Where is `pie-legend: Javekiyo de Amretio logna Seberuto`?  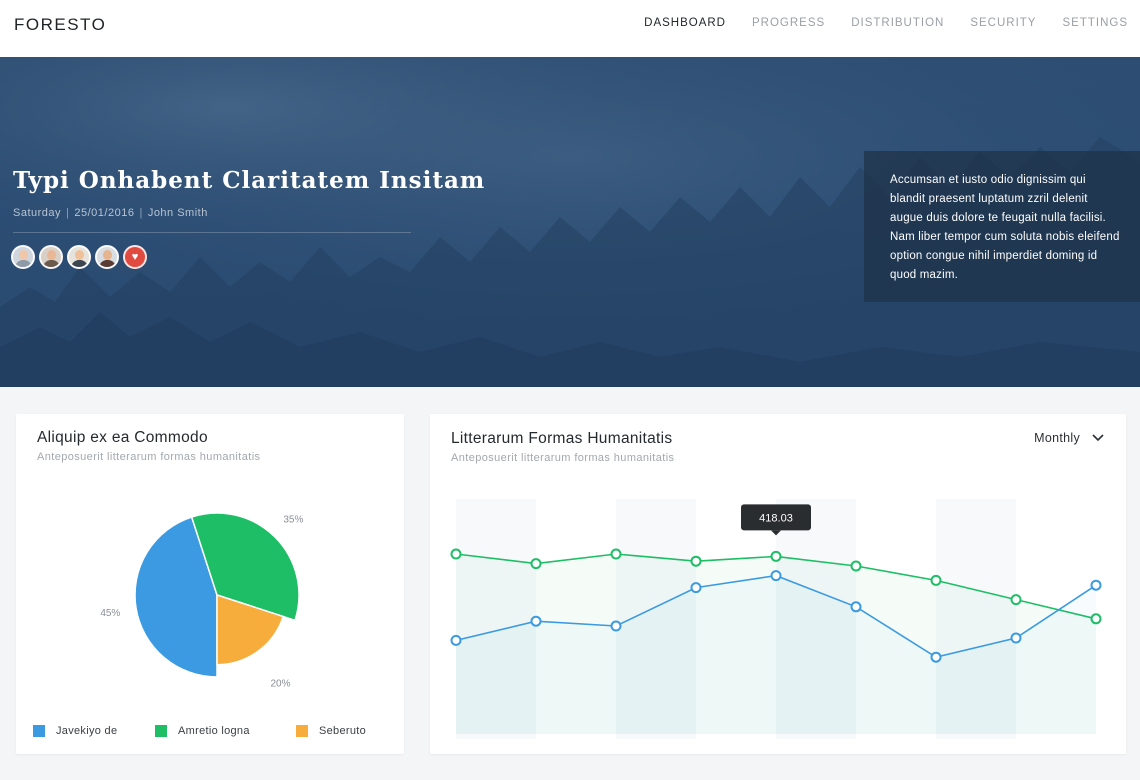
pie-legend: Javekiyo de Amretio logna Seberuto is located at coordinates (214, 731).